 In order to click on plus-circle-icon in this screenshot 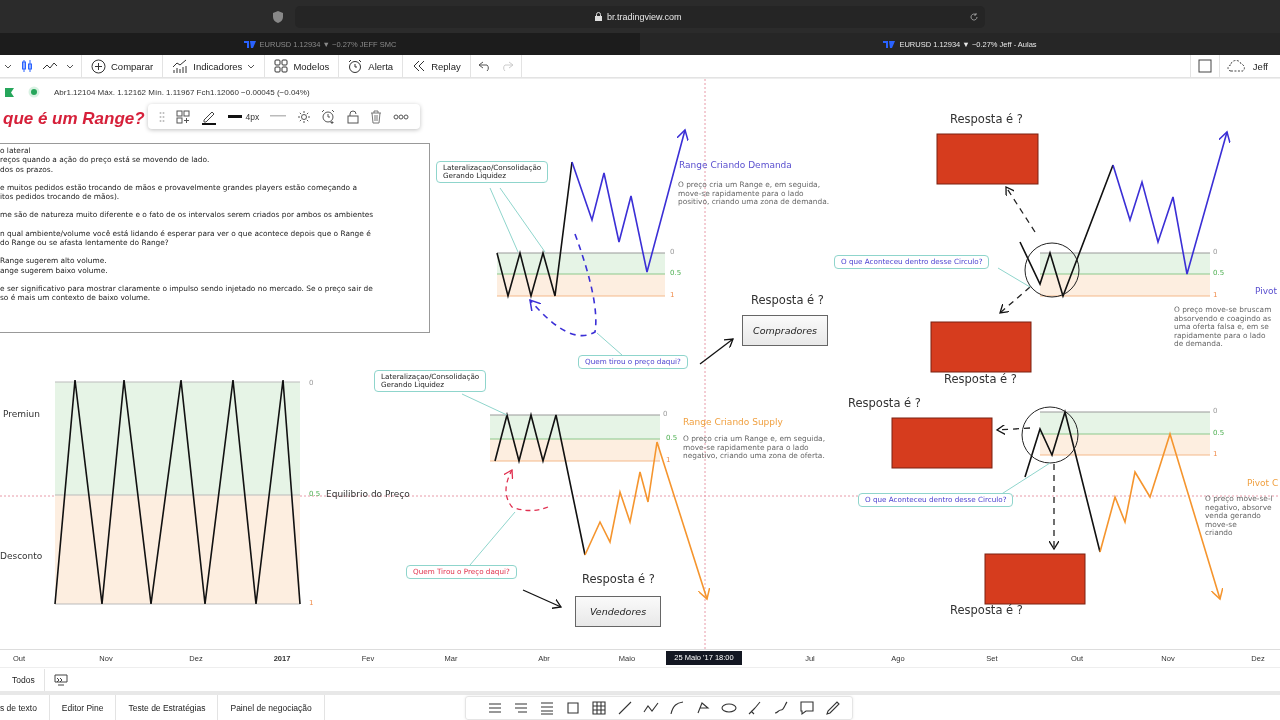, I will do `click(98, 66)`.